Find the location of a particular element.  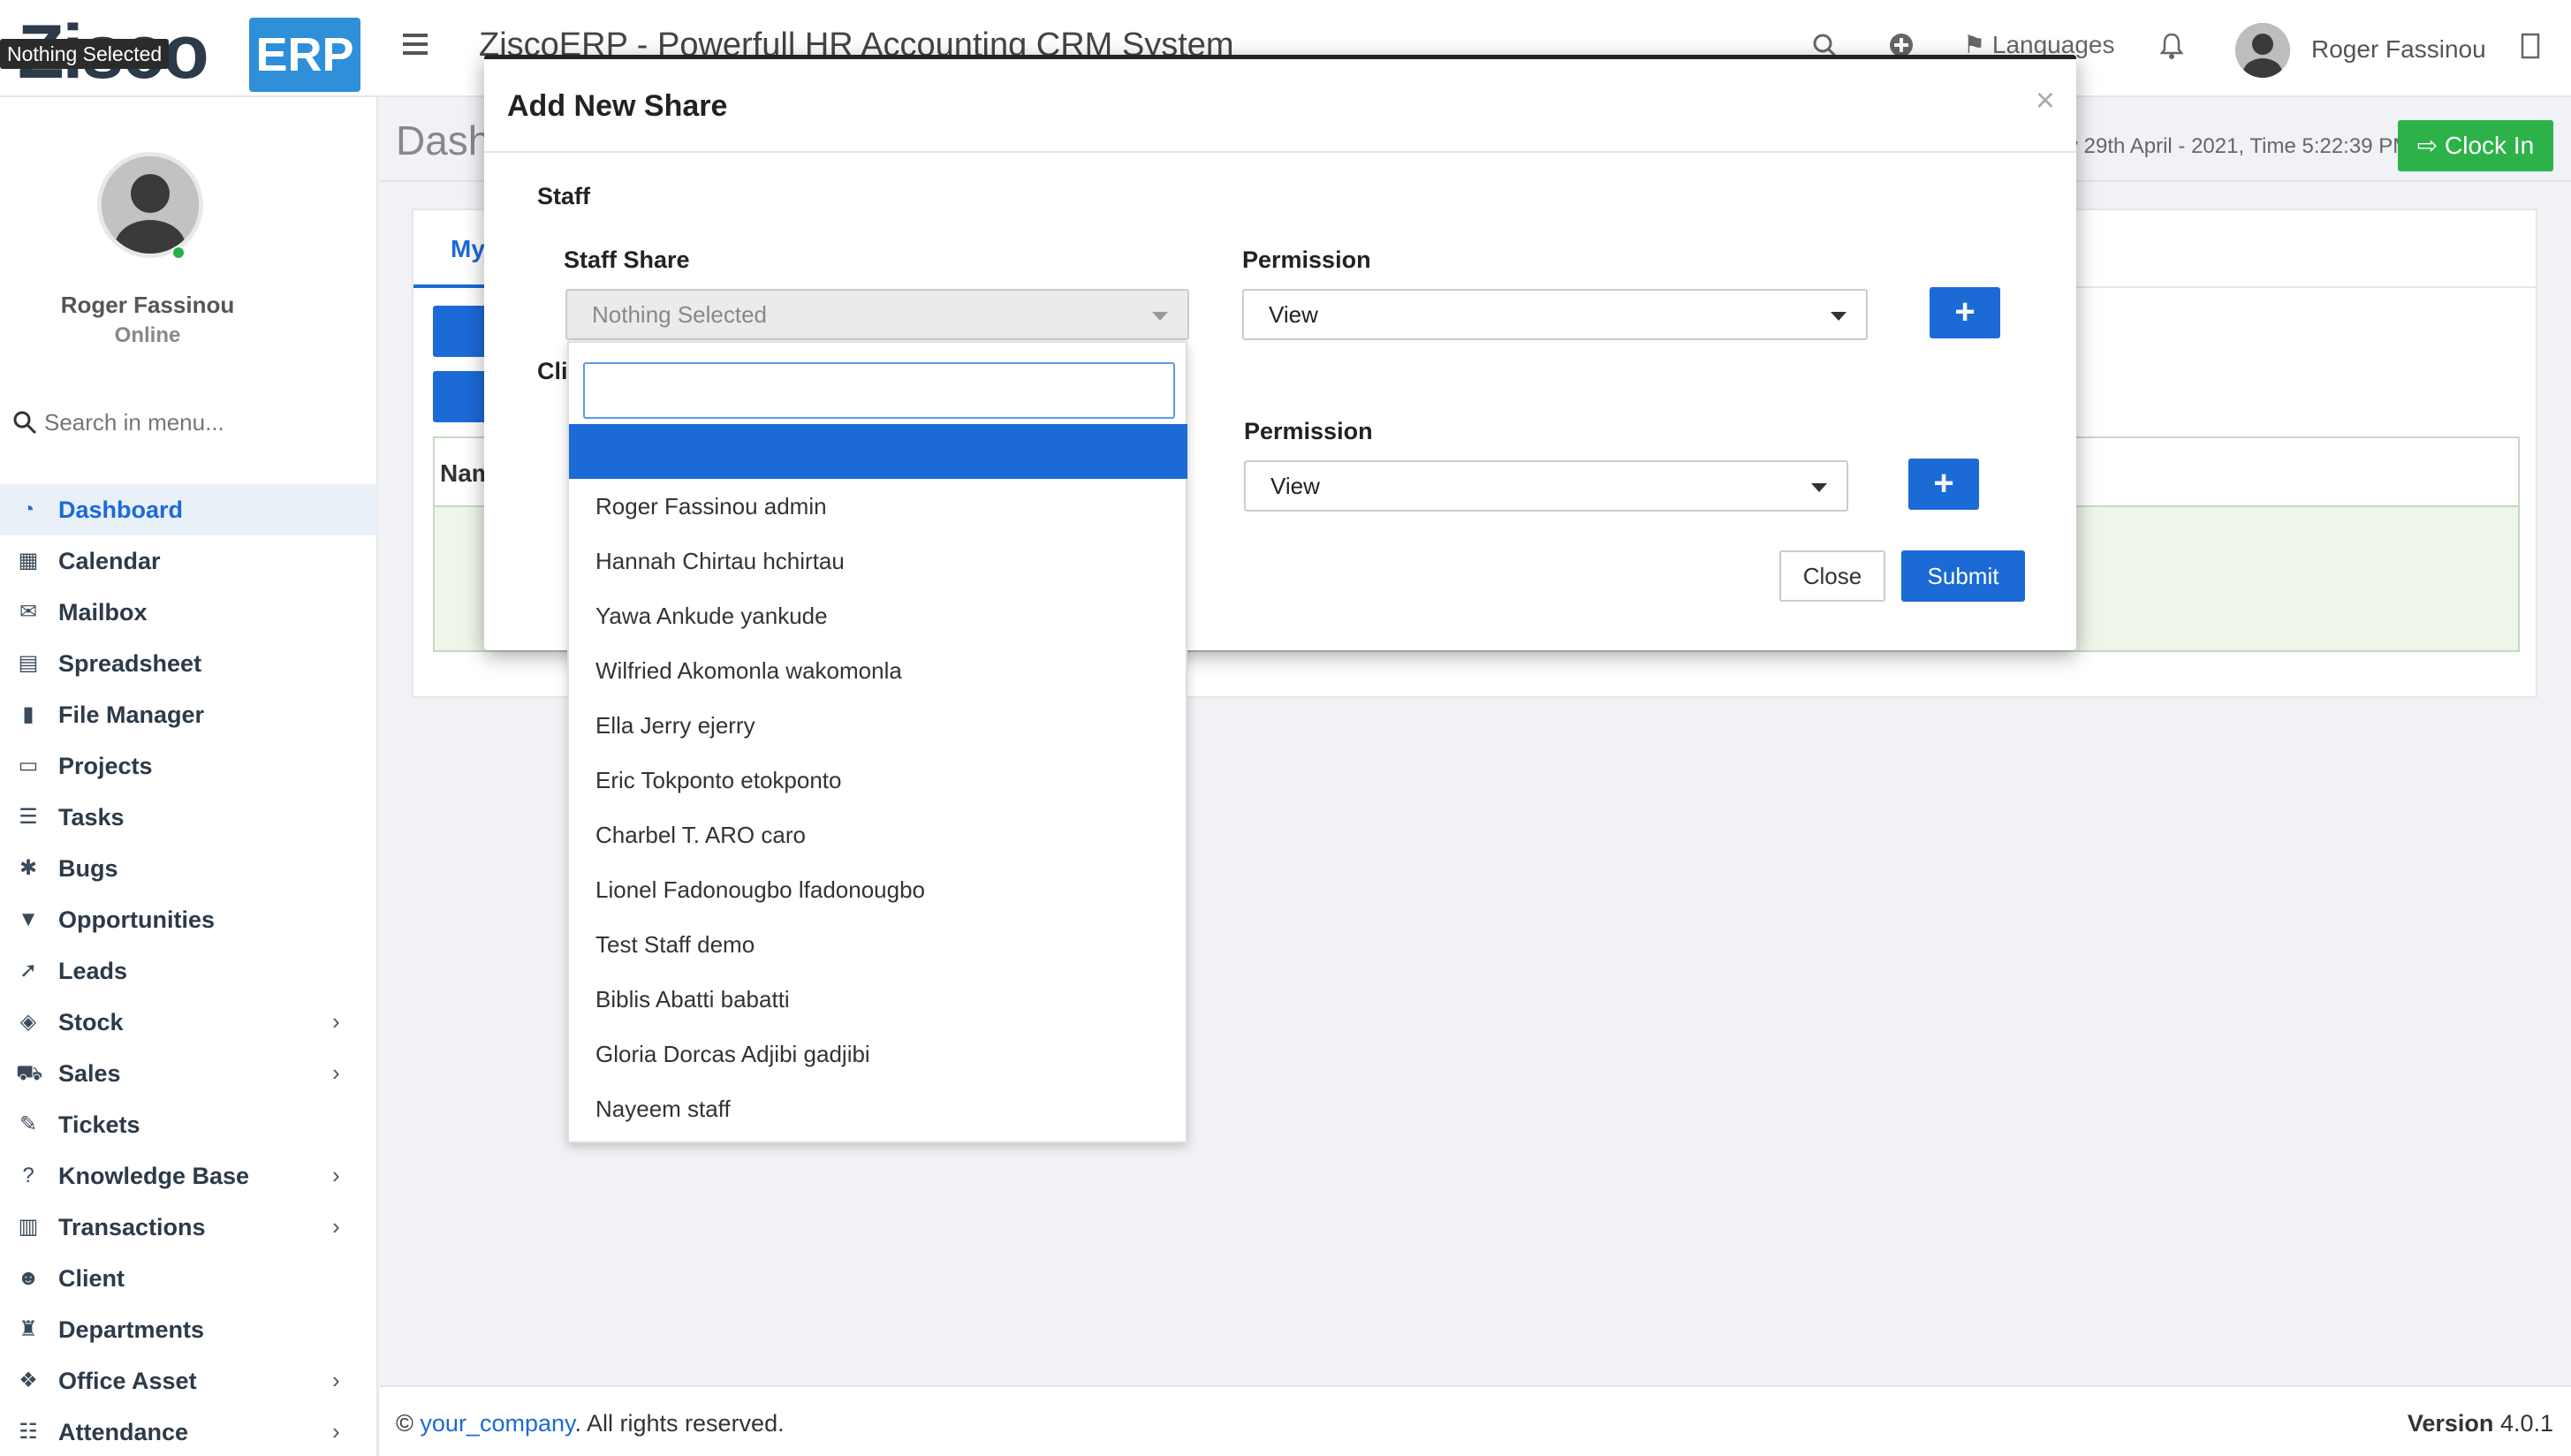

dropdown-highlighted-option is located at coordinates (878, 452).